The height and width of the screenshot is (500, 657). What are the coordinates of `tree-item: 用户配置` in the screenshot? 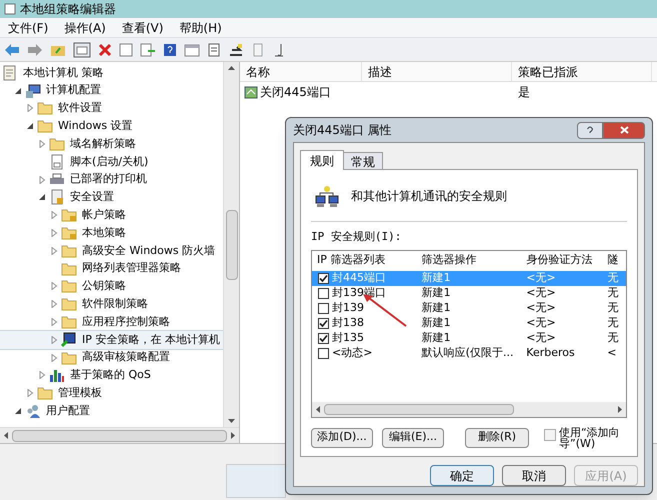 It's located at (111, 411).